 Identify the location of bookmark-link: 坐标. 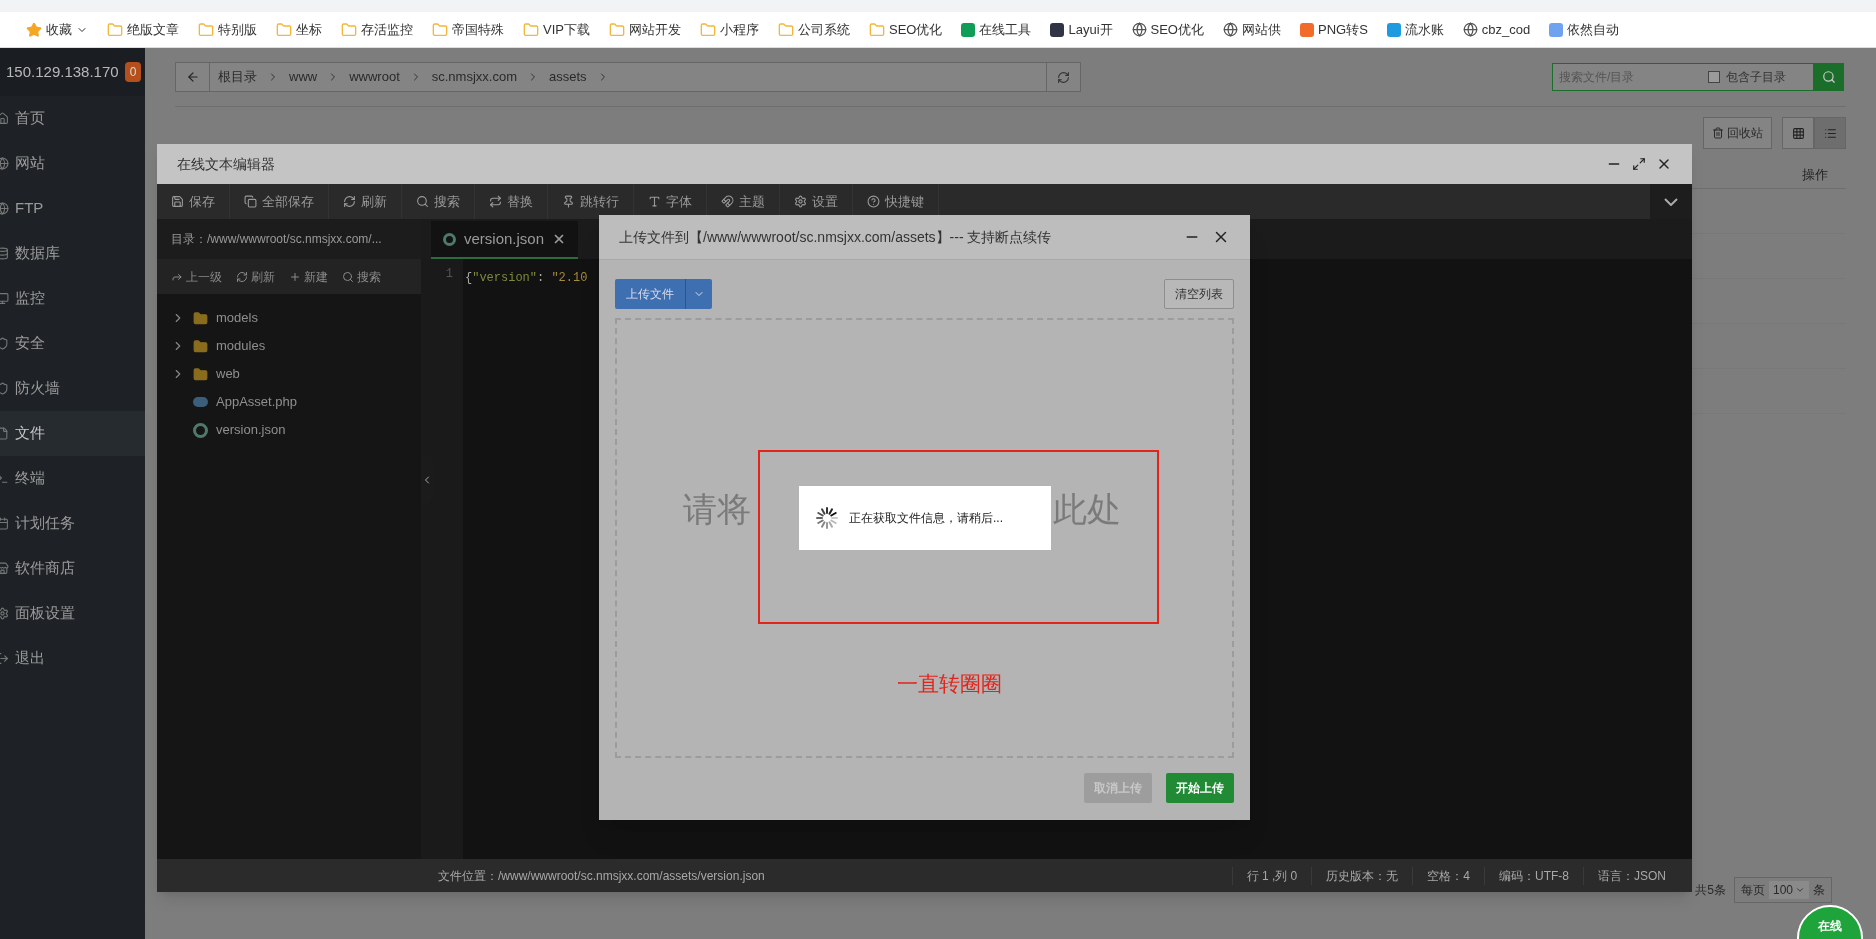
(309, 29).